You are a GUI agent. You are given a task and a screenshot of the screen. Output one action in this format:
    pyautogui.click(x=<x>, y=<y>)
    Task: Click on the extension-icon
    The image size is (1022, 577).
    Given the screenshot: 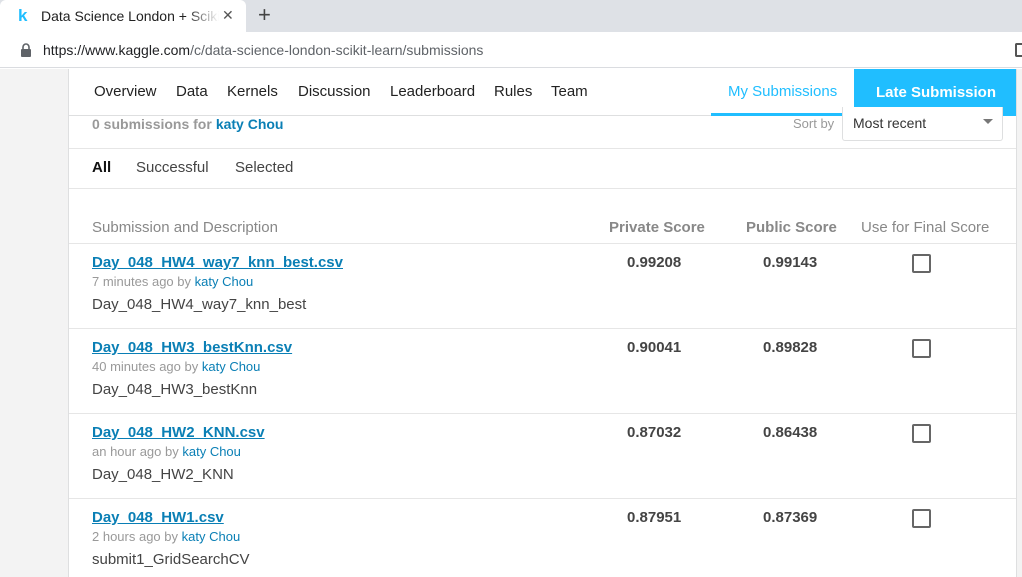 What is the action you would take?
    pyautogui.click(x=1018, y=50)
    